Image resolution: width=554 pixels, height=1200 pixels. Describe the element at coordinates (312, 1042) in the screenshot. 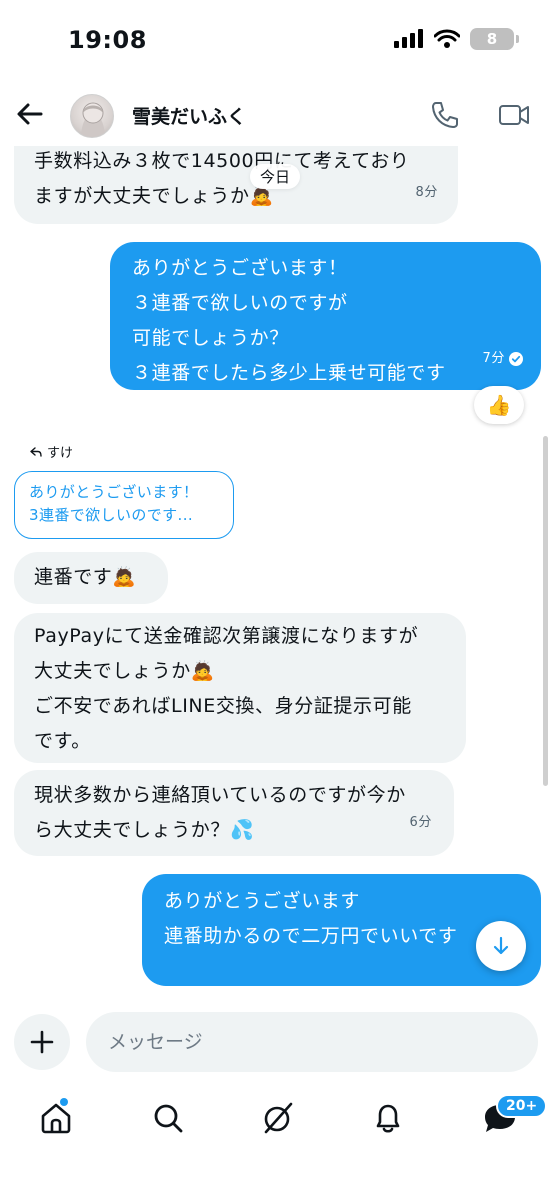

I see `message-input` at that location.